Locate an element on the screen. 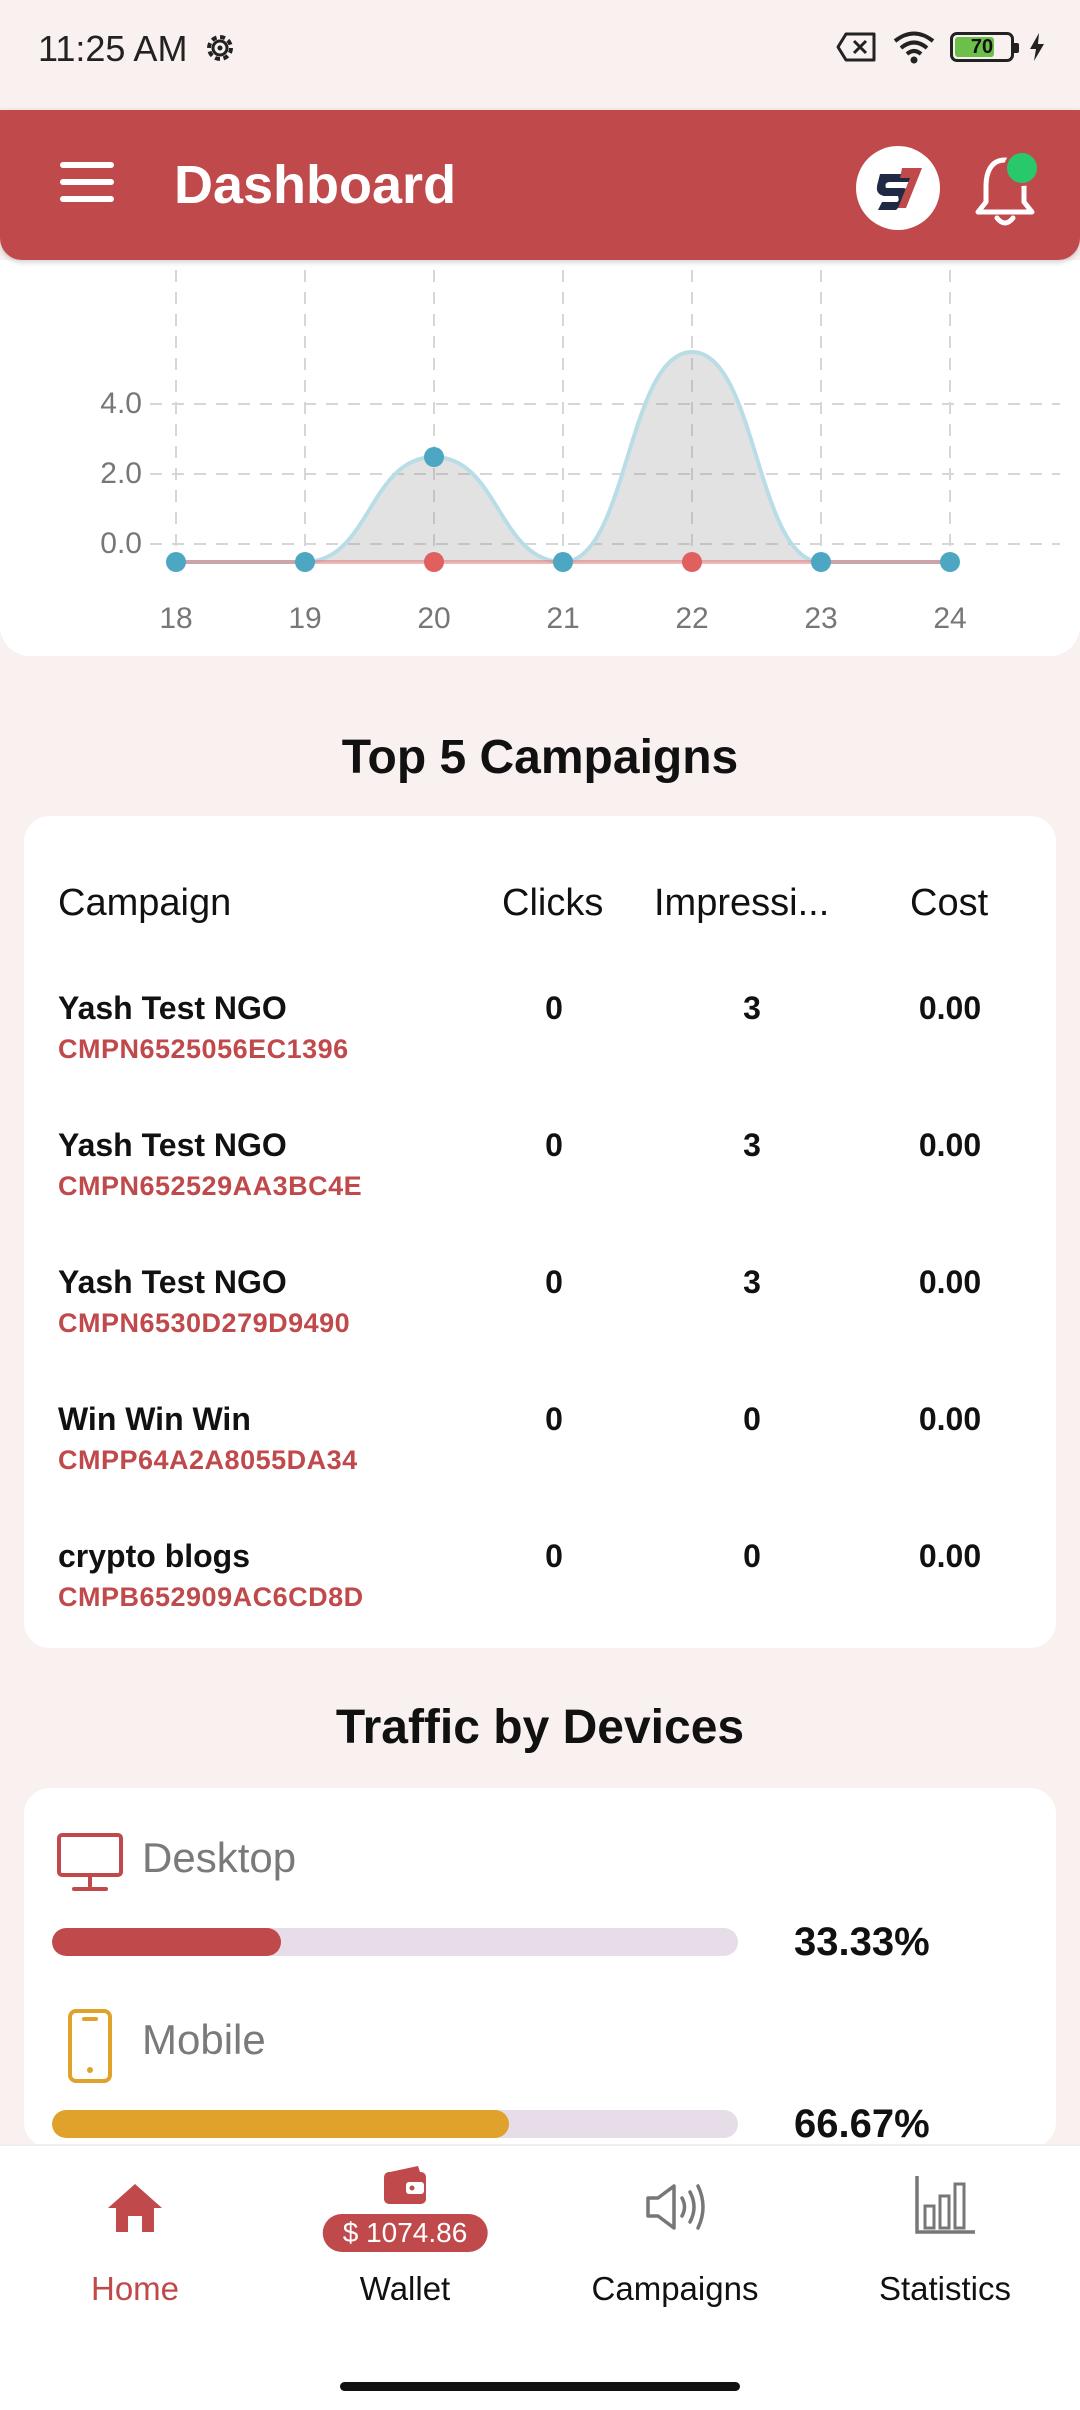 The height and width of the screenshot is (2410, 1080). x-tick-label: 19 is located at coordinates (304, 618).